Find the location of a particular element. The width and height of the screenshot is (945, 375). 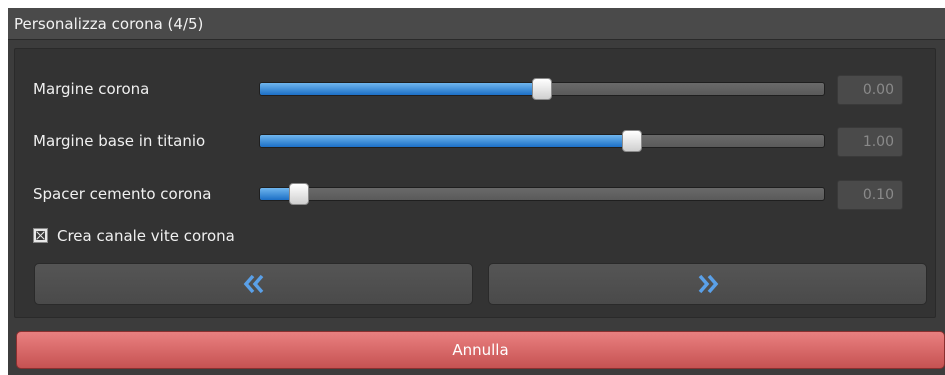

window-title: Personalizza corona (4/5) is located at coordinates (109, 24).